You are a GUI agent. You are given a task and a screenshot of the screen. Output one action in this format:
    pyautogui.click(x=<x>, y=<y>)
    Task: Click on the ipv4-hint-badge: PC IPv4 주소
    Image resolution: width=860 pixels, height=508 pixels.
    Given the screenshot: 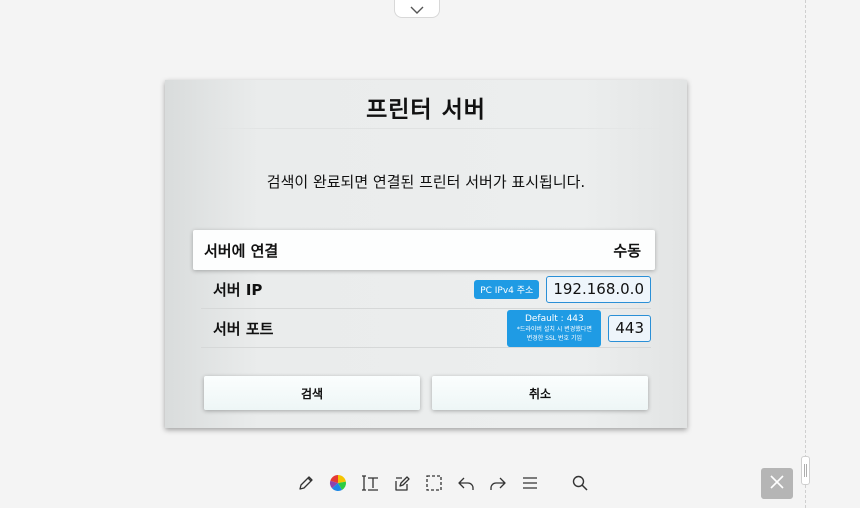 What is the action you would take?
    pyautogui.click(x=507, y=289)
    